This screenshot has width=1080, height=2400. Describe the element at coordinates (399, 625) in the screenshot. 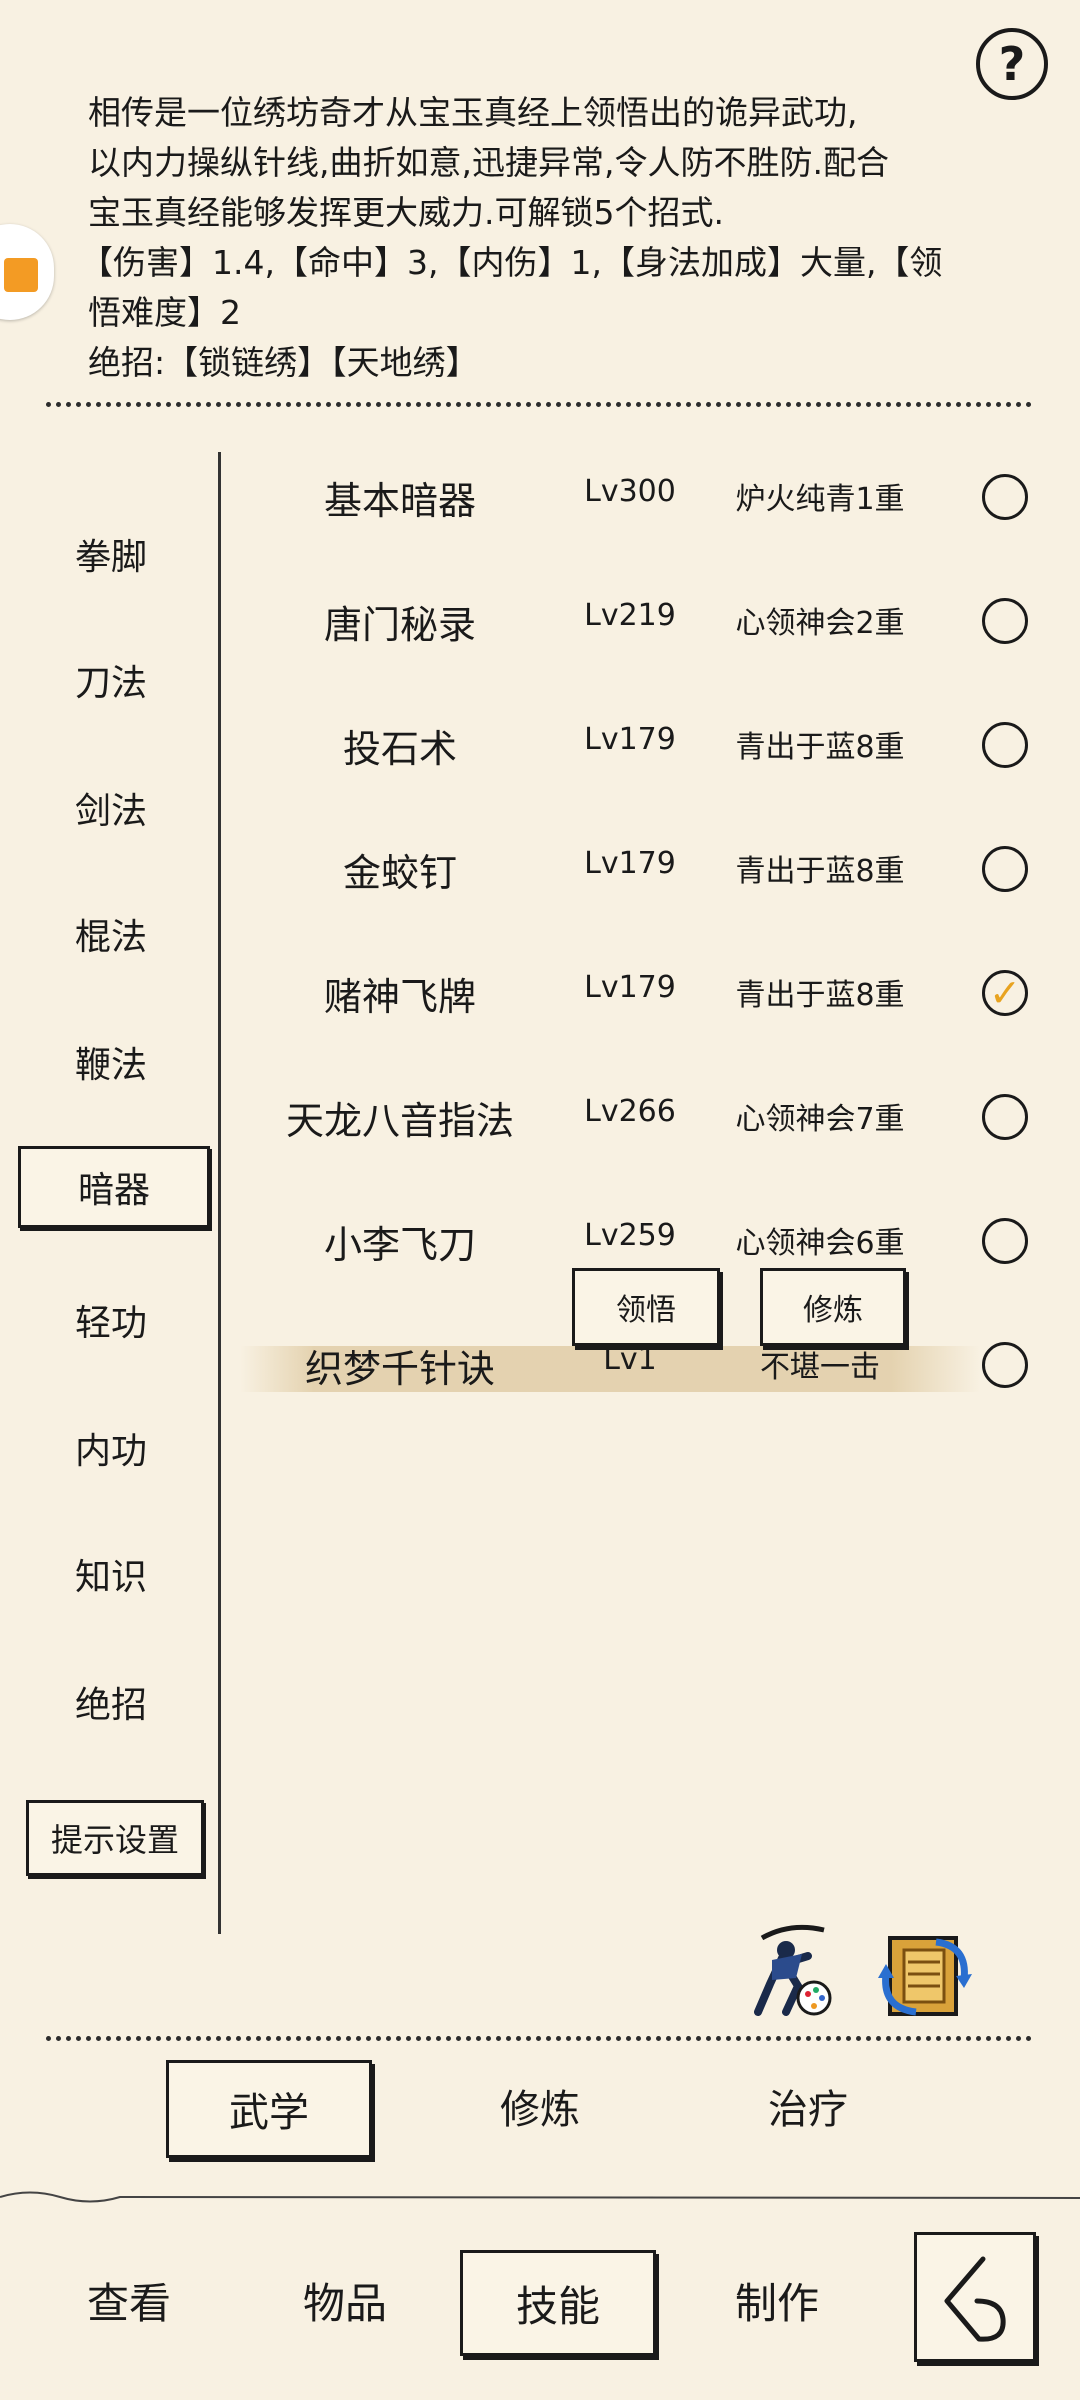

I see `skill-name: 唐门秘录` at that location.